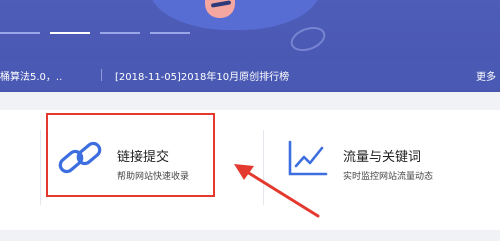 This screenshot has width=500, height=241. I want to click on news-separator, so click(101, 75).